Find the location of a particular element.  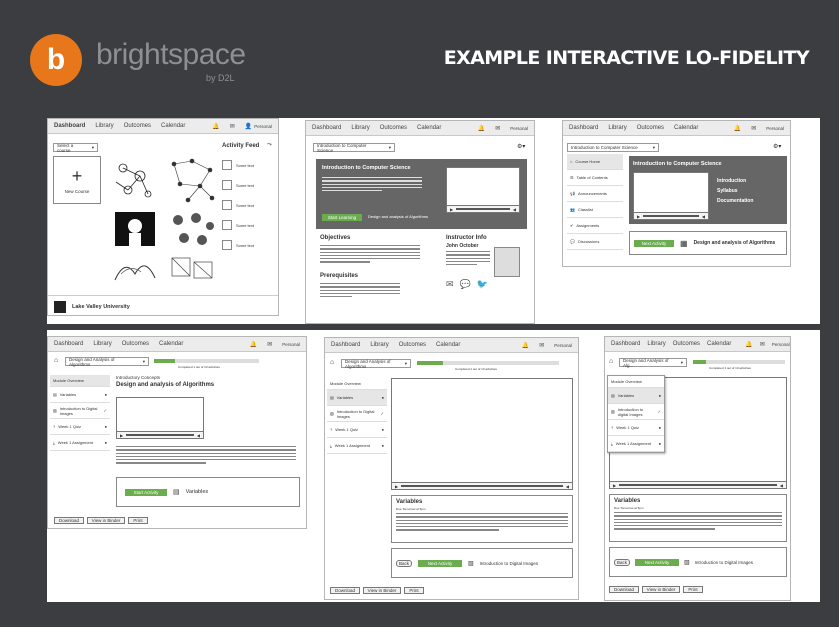

course-image-grid is located at coordinates (163, 219).